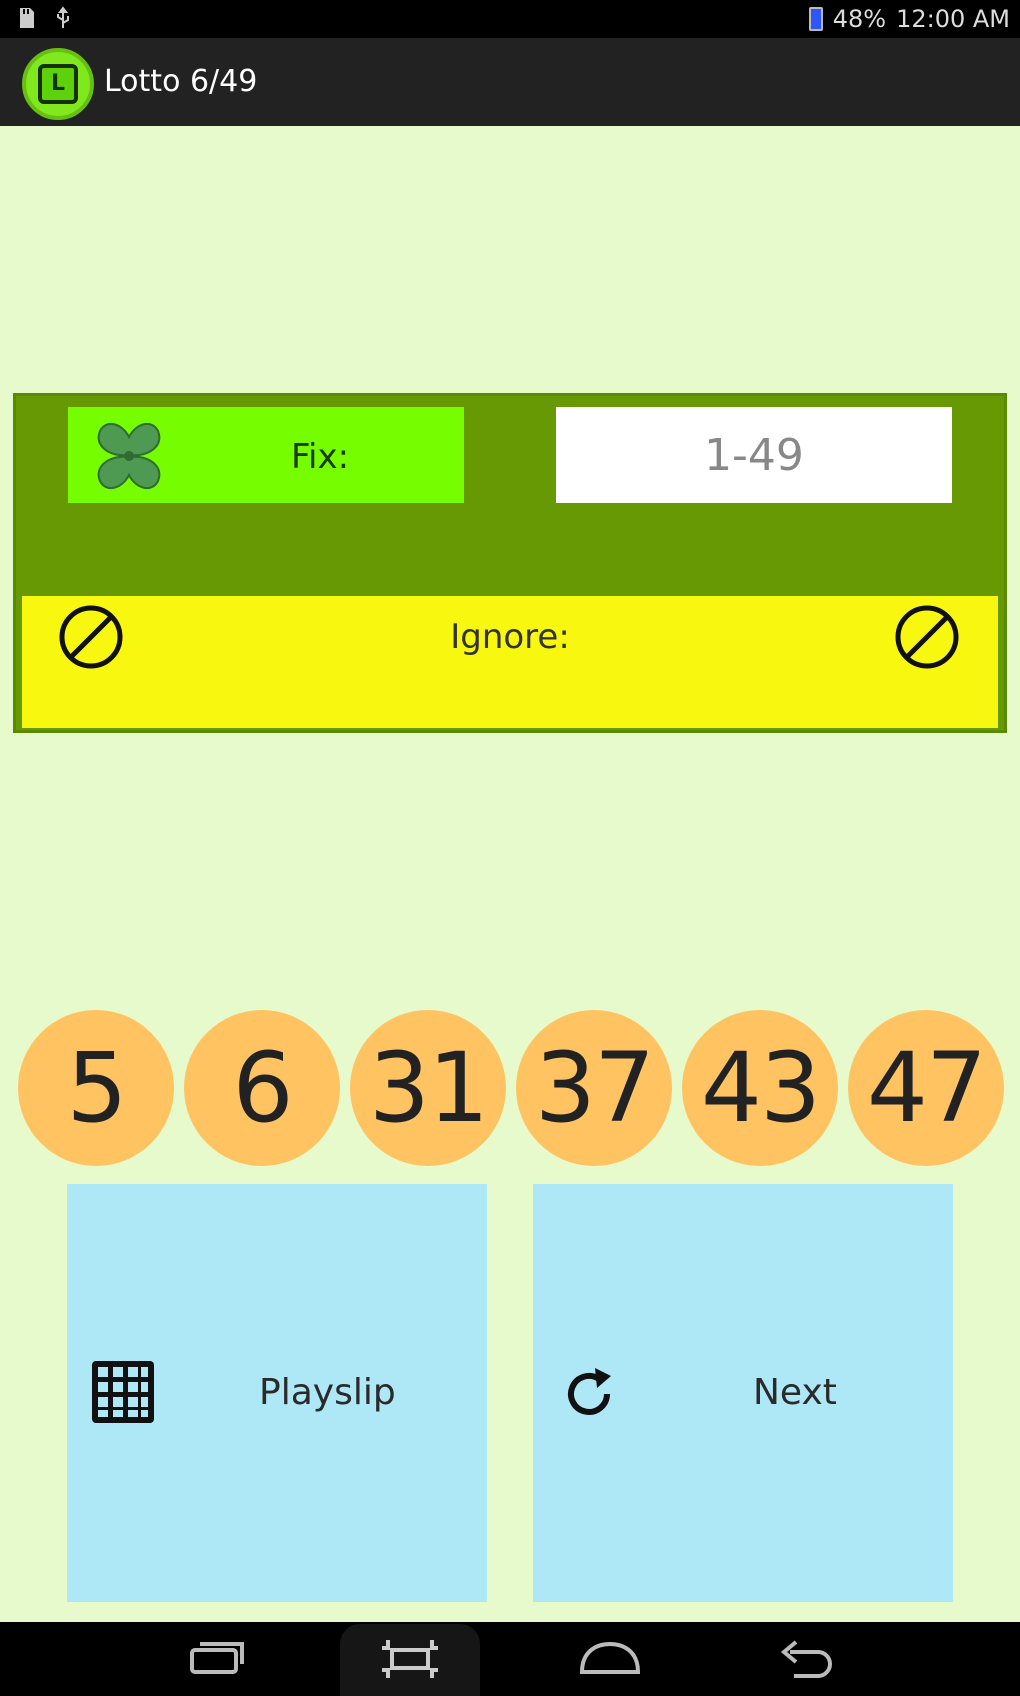 This screenshot has height=1696, width=1020. I want to click on home-icon, so click(610, 1659).